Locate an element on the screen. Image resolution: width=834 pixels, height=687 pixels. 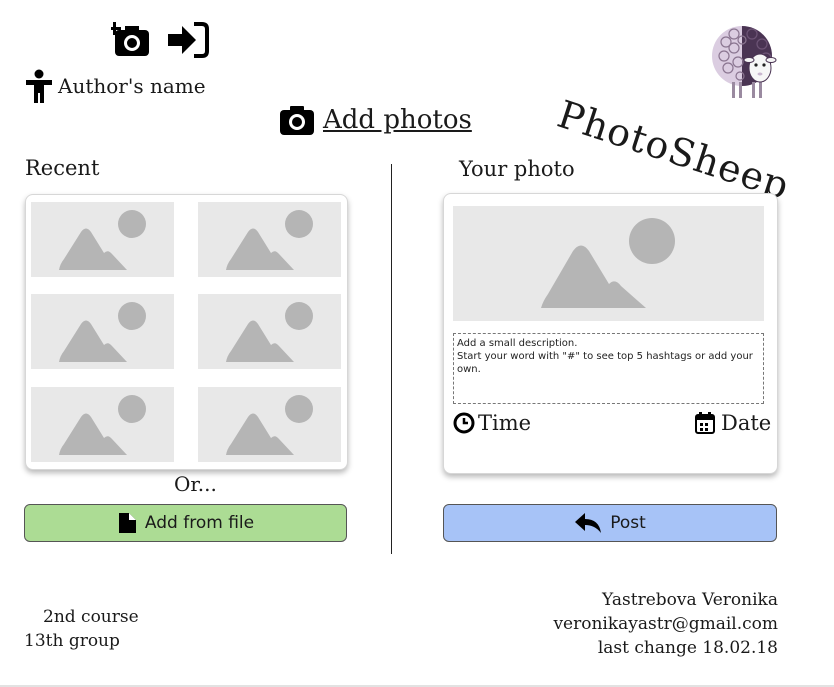
camera-plus-icon is located at coordinates (128, 39).